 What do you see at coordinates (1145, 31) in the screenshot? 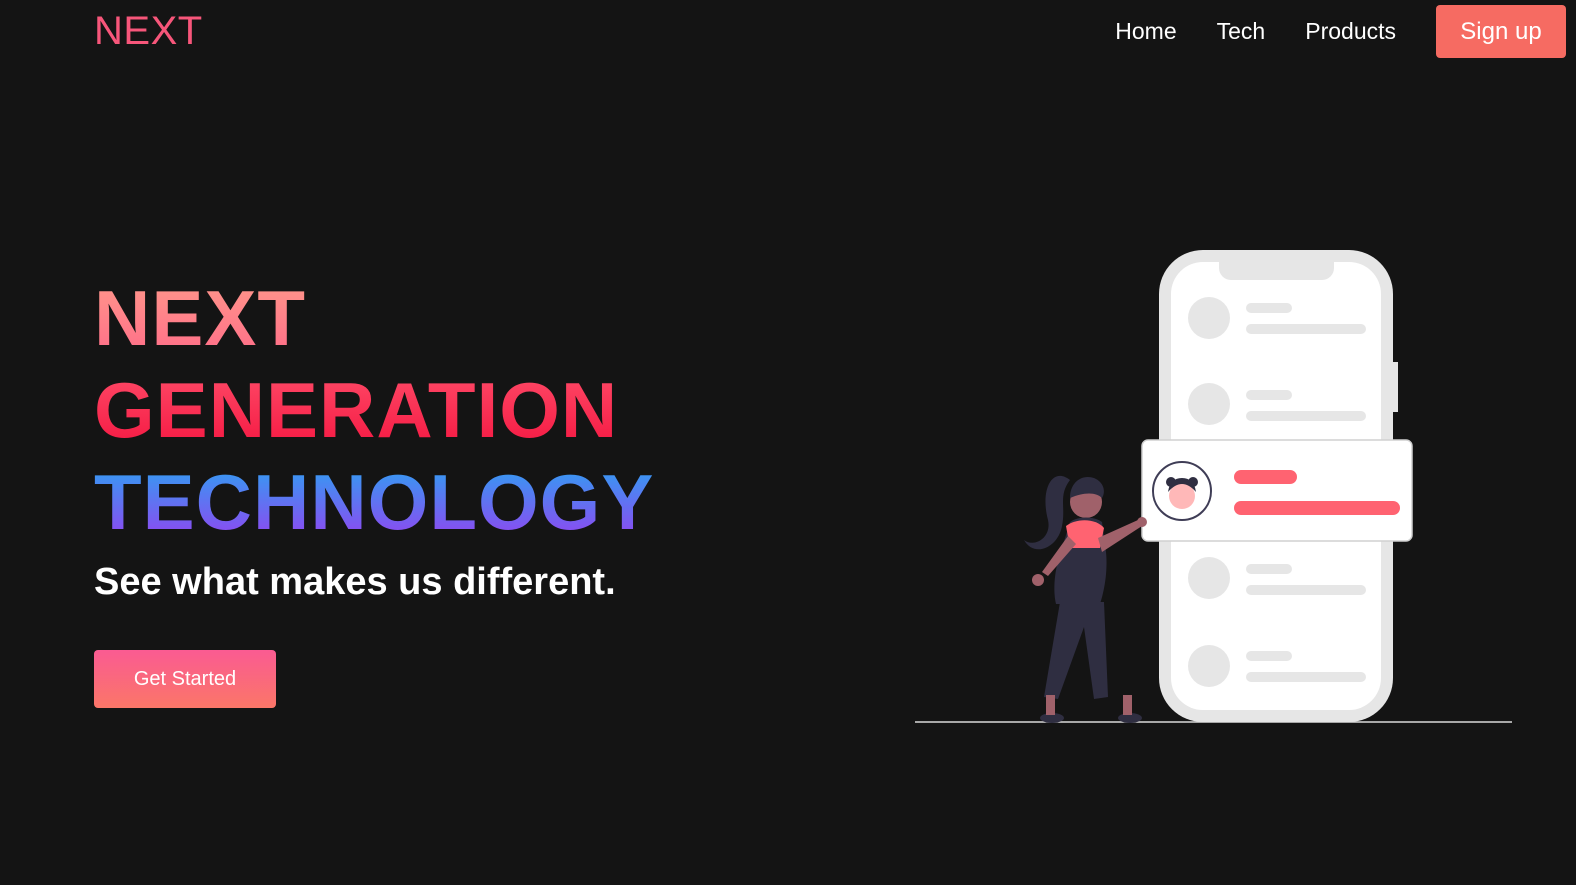
I see `nav-link-home: Home` at bounding box center [1145, 31].